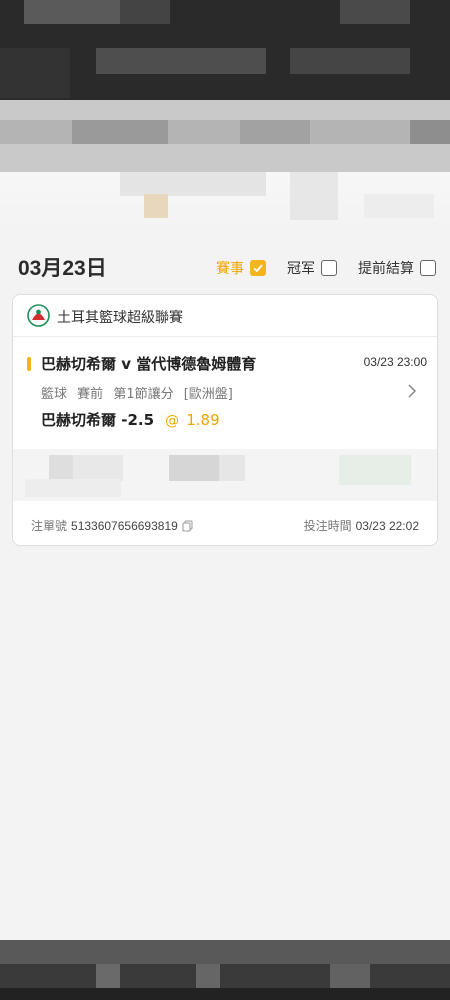 The height and width of the screenshot is (1000, 450). What do you see at coordinates (203, 420) in the screenshot?
I see `selection-odds: 1.89` at bounding box center [203, 420].